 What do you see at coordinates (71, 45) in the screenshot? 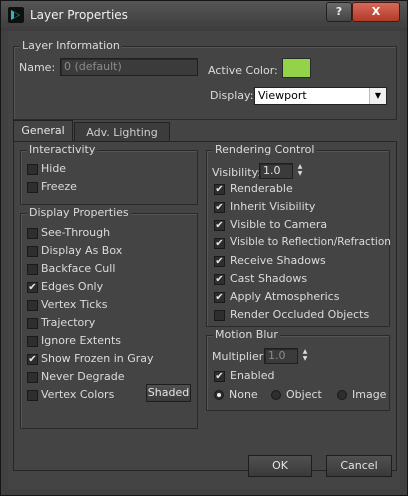
I see `layer-information-title: Layer Information` at bounding box center [71, 45].